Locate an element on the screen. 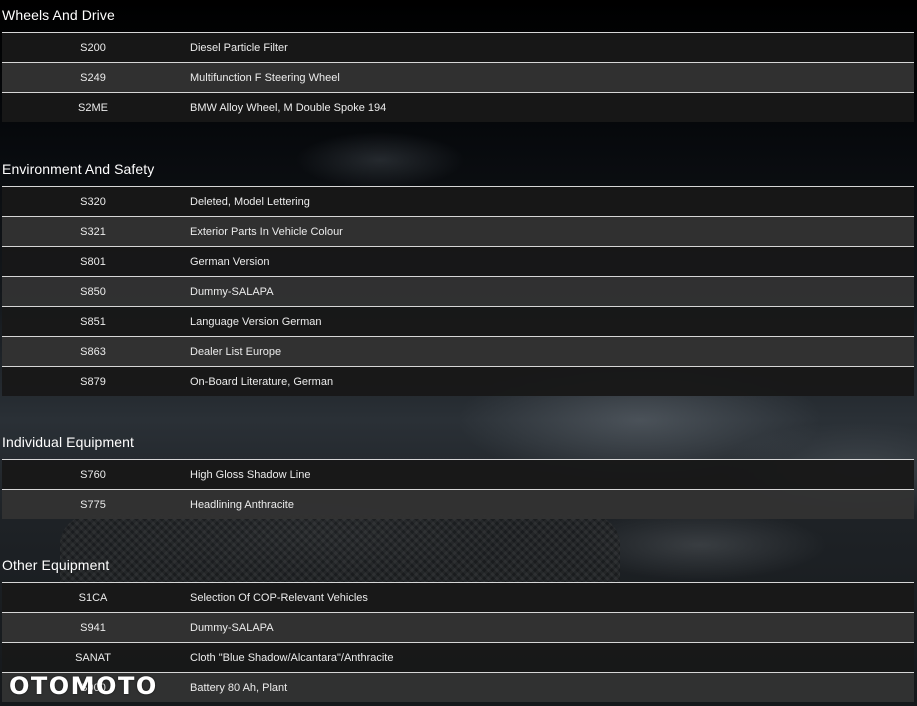  option-code: S1CA is located at coordinates (93, 597).